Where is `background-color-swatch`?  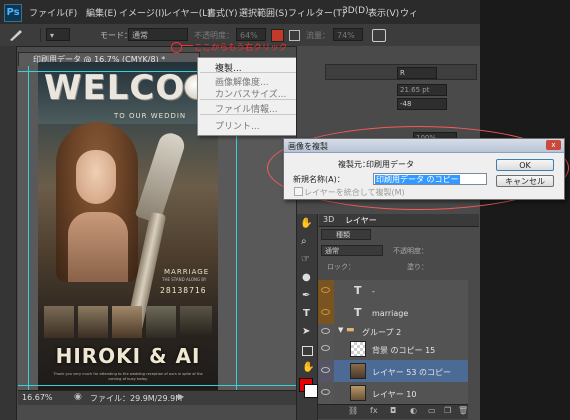
background-color-swatch is located at coordinates (311, 391).